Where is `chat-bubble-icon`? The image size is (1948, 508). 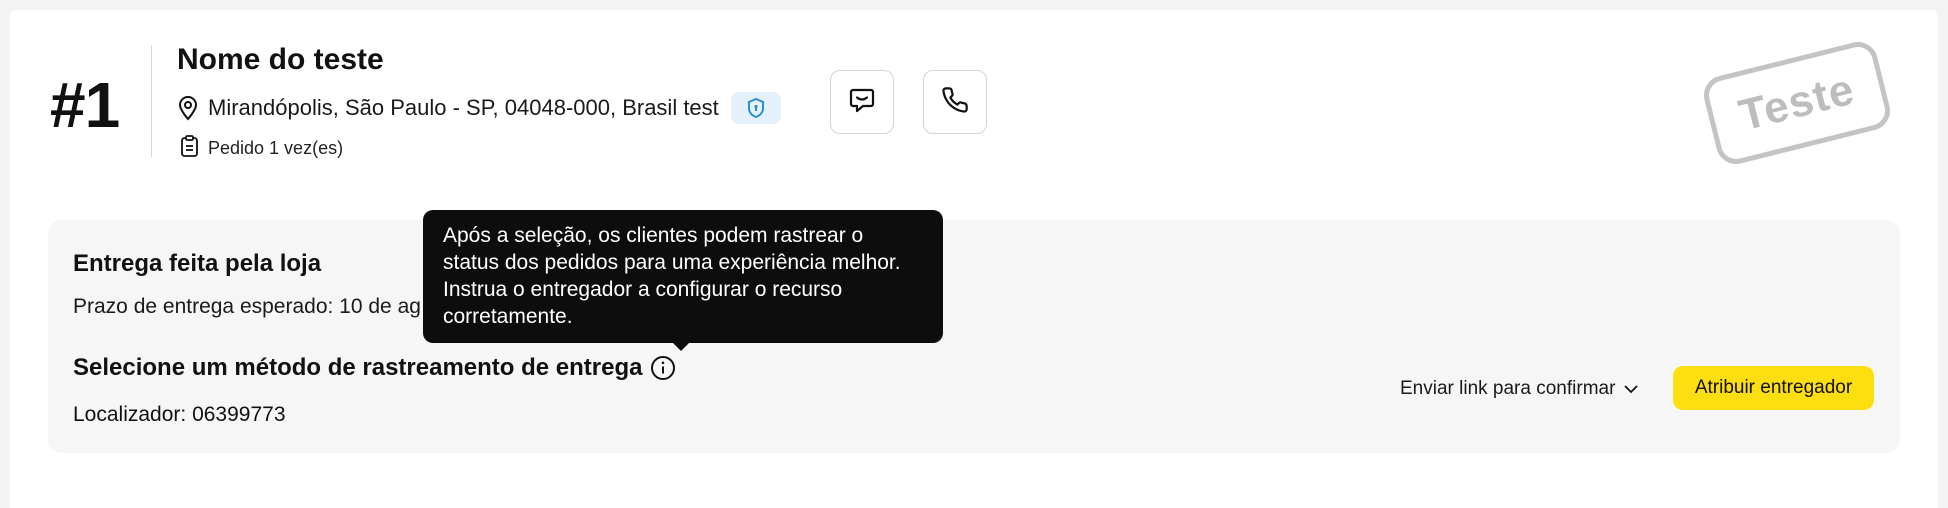 chat-bubble-icon is located at coordinates (862, 102).